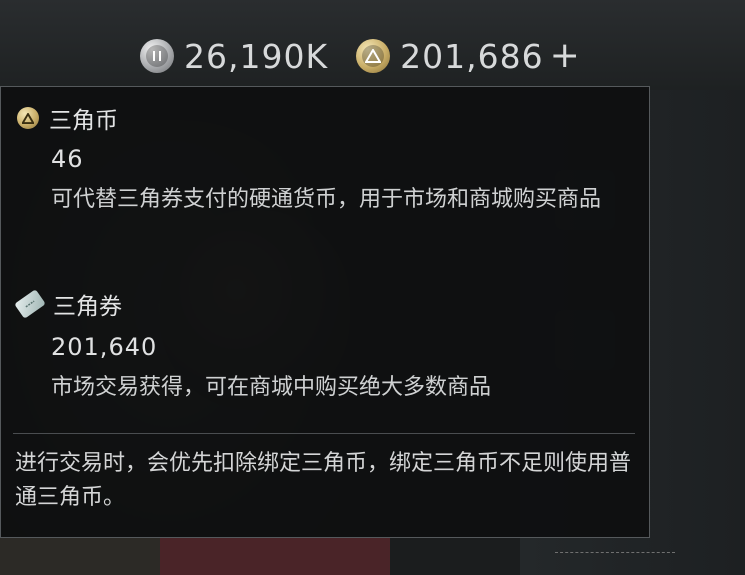  I want to click on ticket-icon, so click(30, 304).